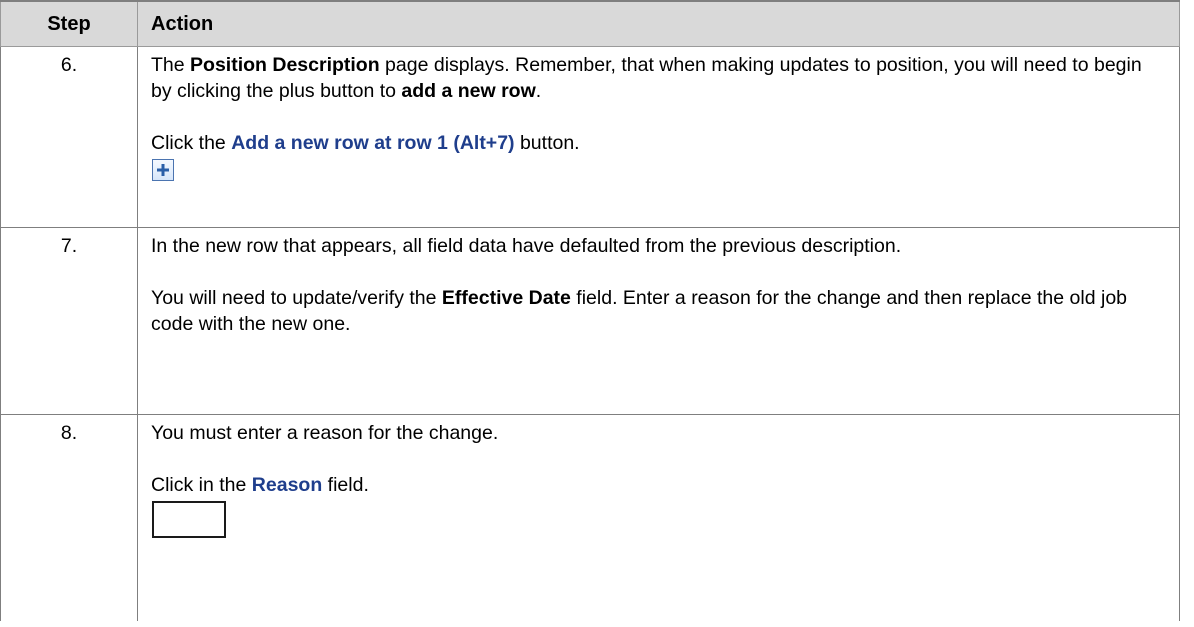  What do you see at coordinates (69, 321) in the screenshot?
I see `step-number: 7.` at bounding box center [69, 321].